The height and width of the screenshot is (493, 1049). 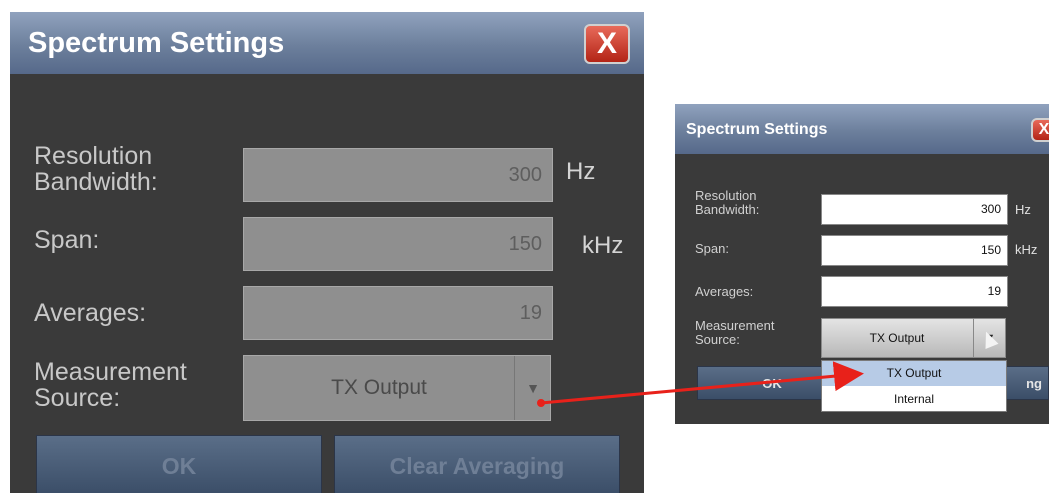 What do you see at coordinates (914, 399) in the screenshot?
I see `dropdown-option-internal: Internal` at bounding box center [914, 399].